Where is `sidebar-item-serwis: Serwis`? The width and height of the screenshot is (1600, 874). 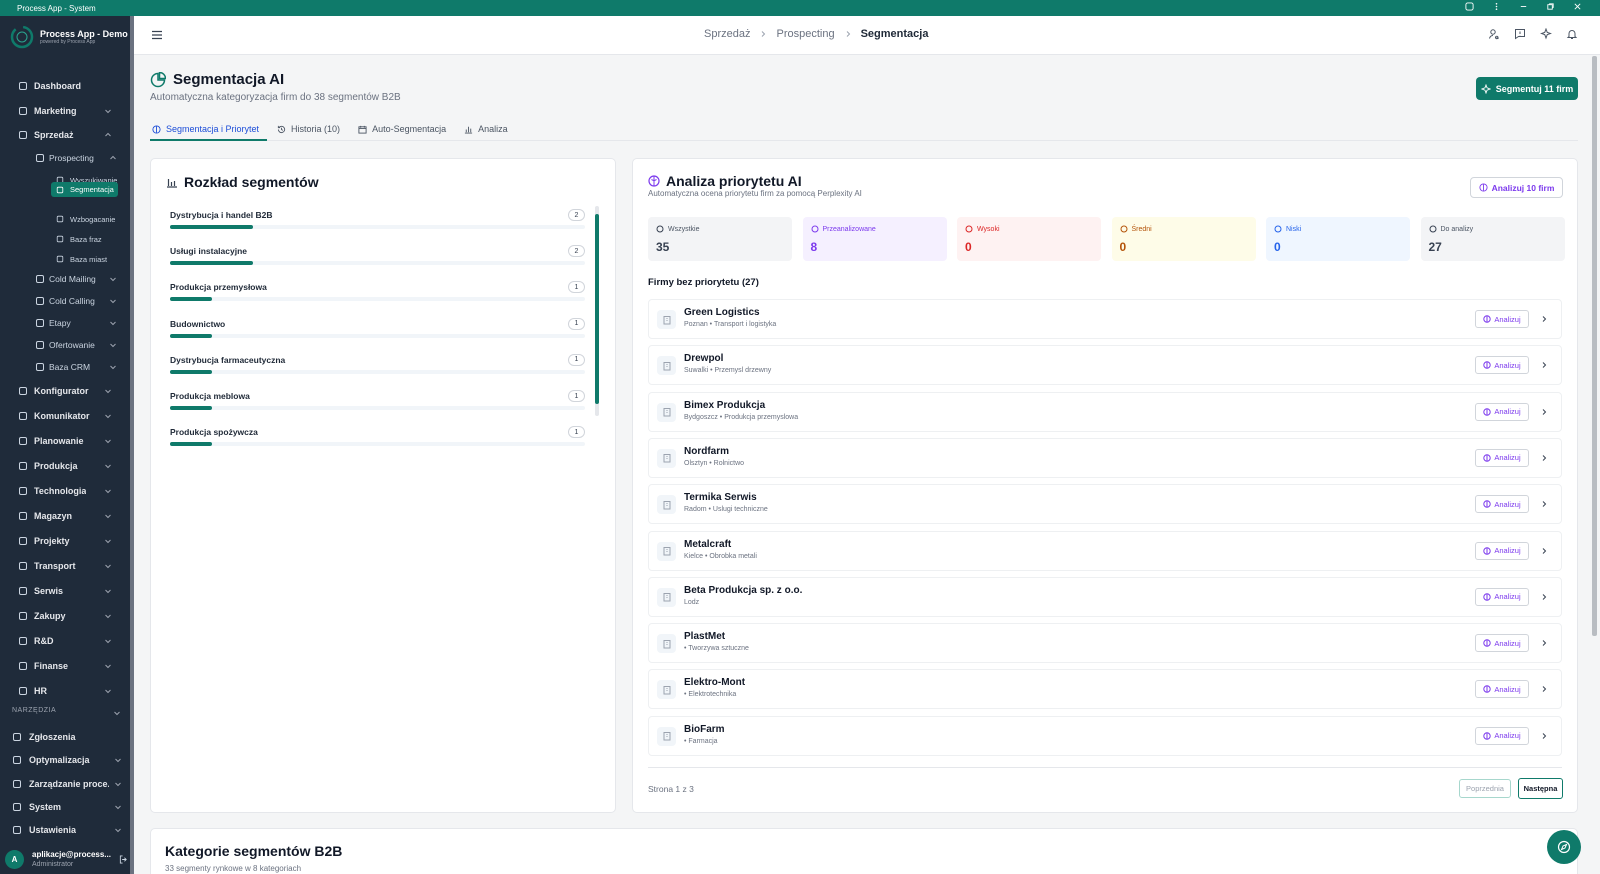
sidebar-item-serwis: Serwis is located at coordinates (65, 591).